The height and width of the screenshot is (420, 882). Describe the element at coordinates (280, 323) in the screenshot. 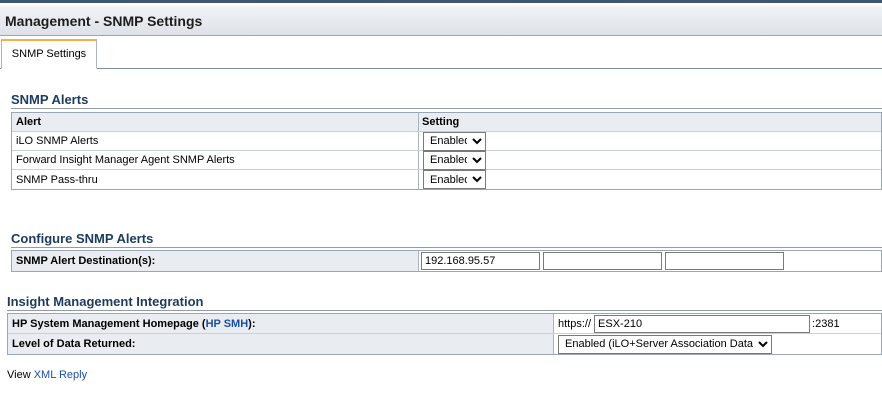

I see `homepage-label: HP System Management Homepage (HP SMH):` at that location.